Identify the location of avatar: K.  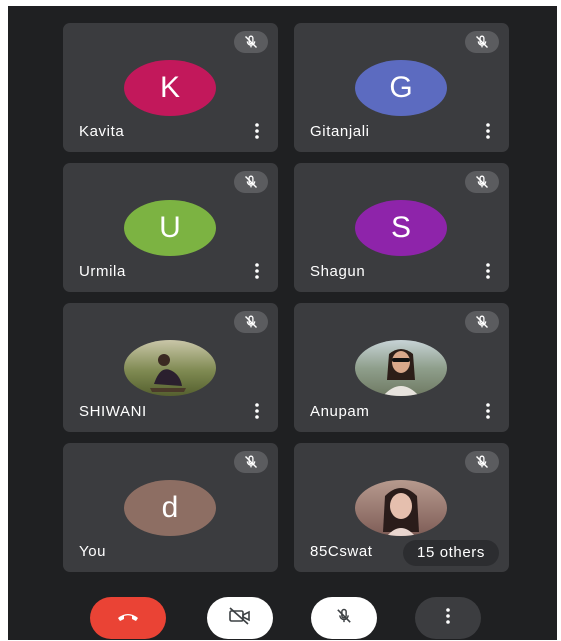
(170, 88).